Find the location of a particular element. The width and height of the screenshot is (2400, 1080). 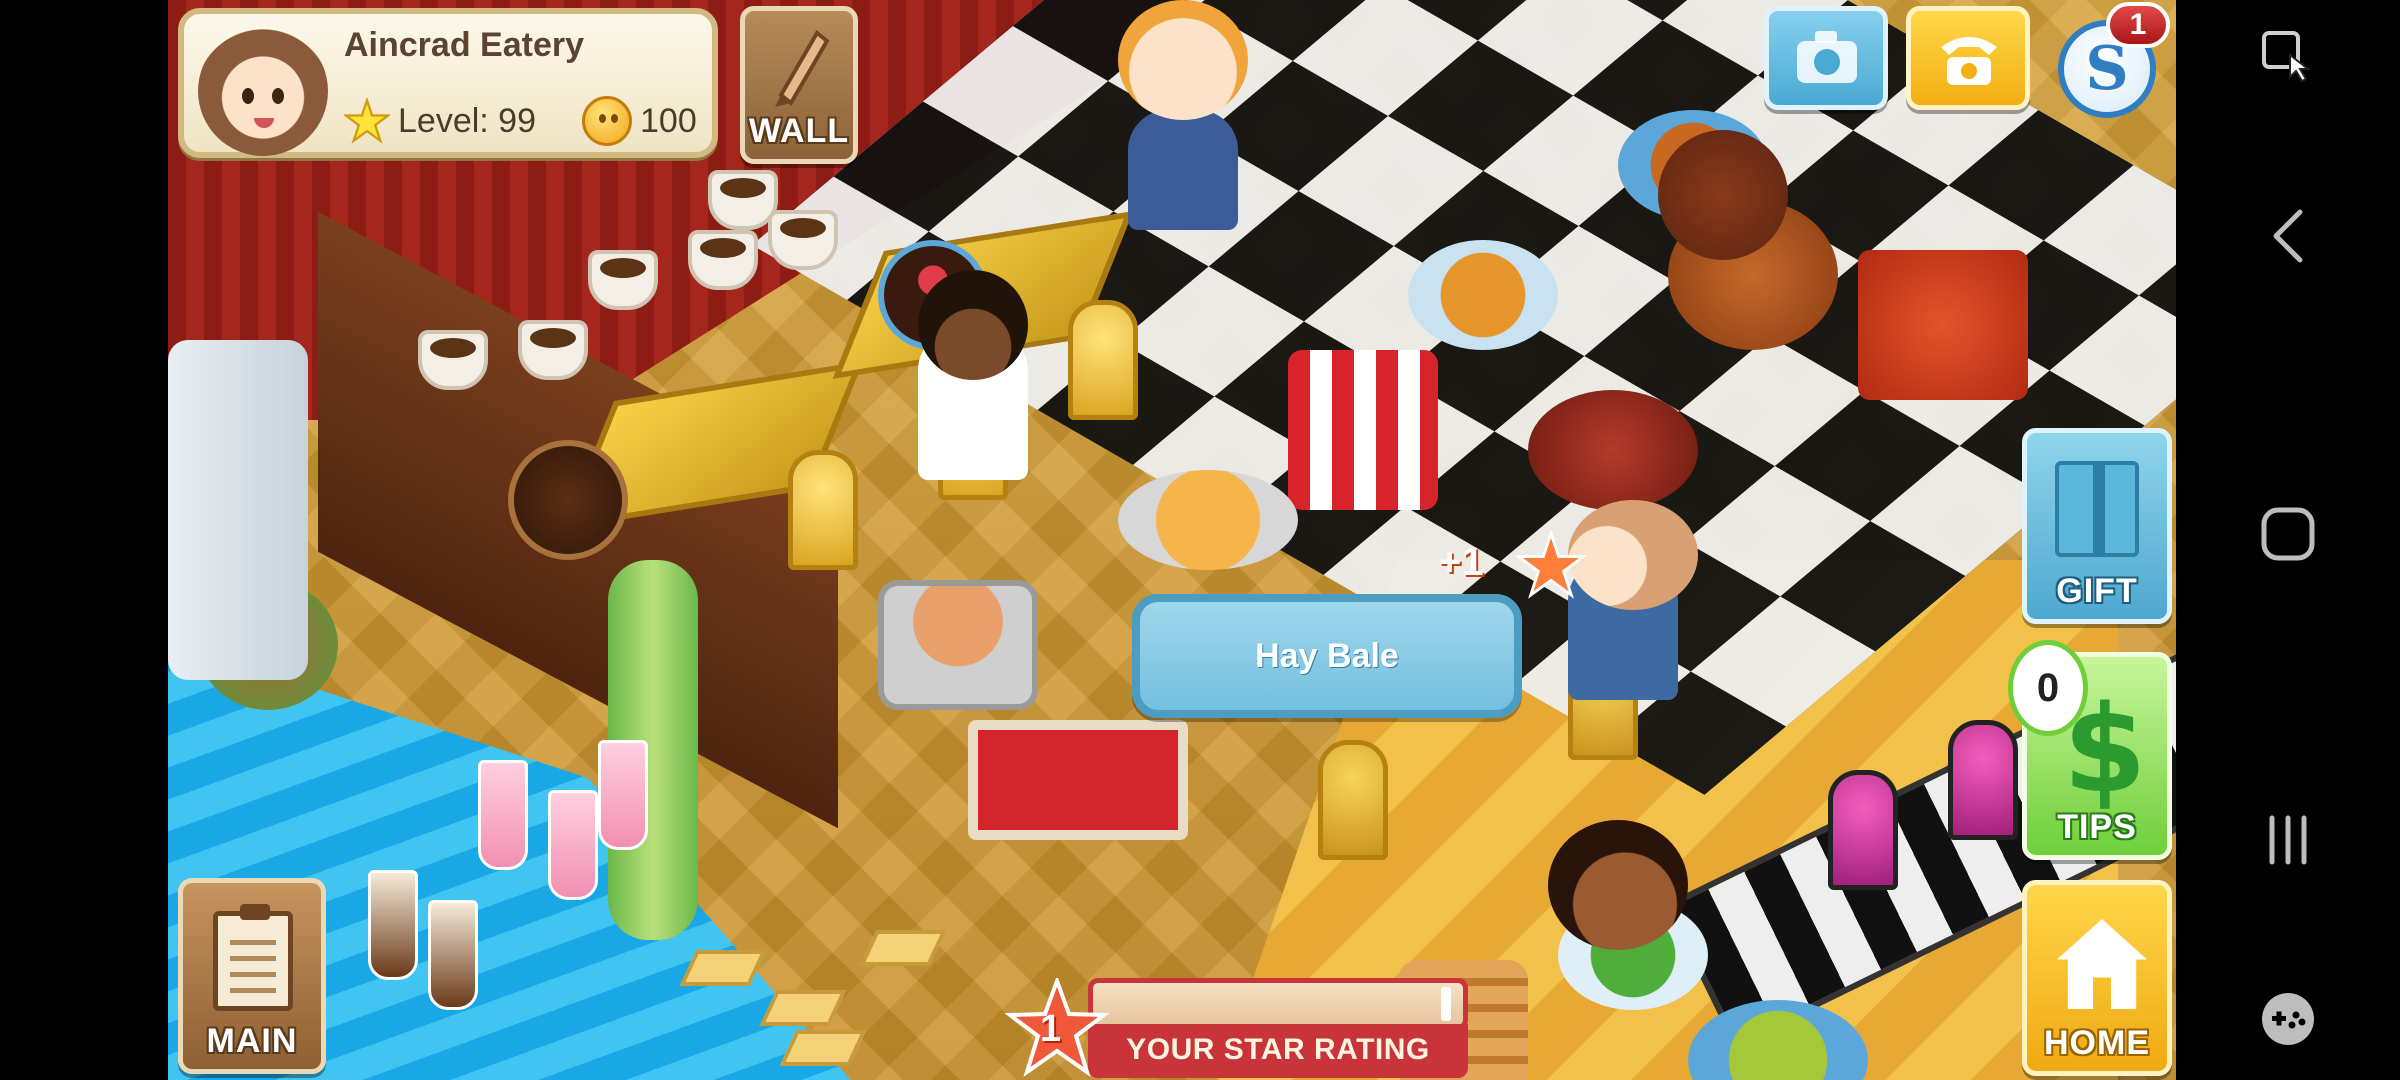

clipboard-icon is located at coordinates (253, 957).